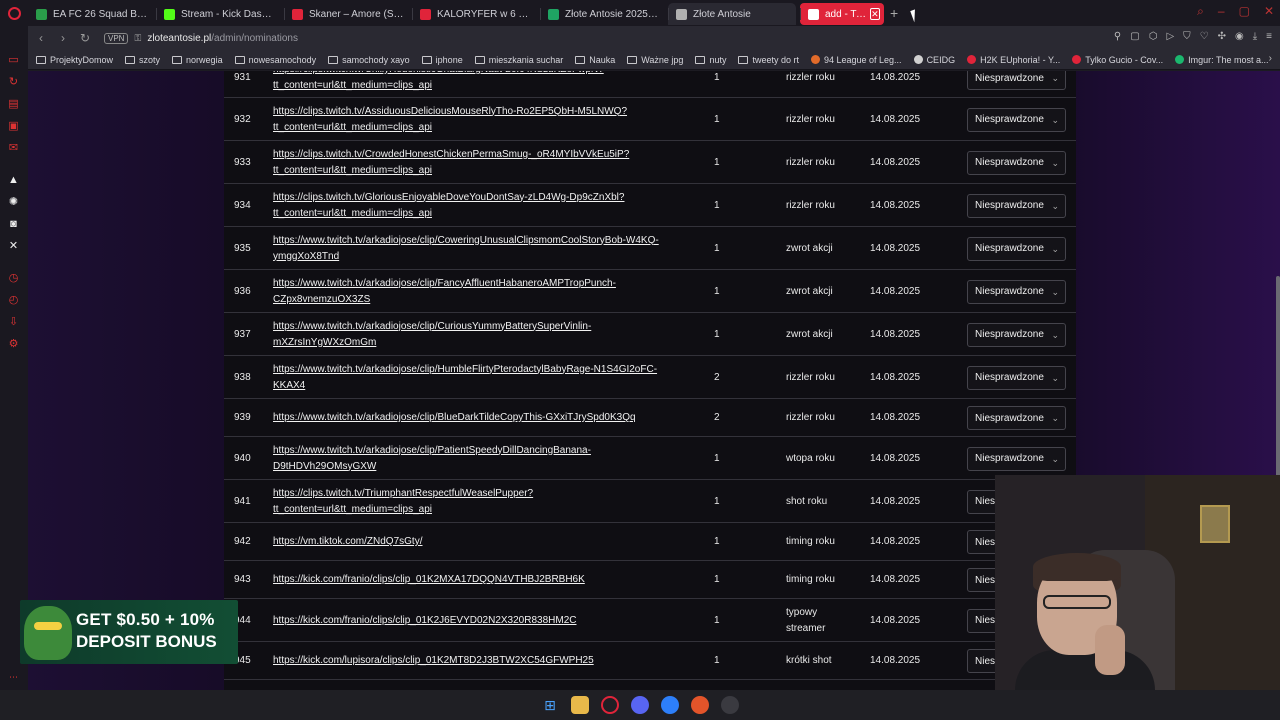 Image resolution: width=1280 pixels, height=720 pixels. I want to click on bookmark-item: tweety do rt, so click(768, 60).